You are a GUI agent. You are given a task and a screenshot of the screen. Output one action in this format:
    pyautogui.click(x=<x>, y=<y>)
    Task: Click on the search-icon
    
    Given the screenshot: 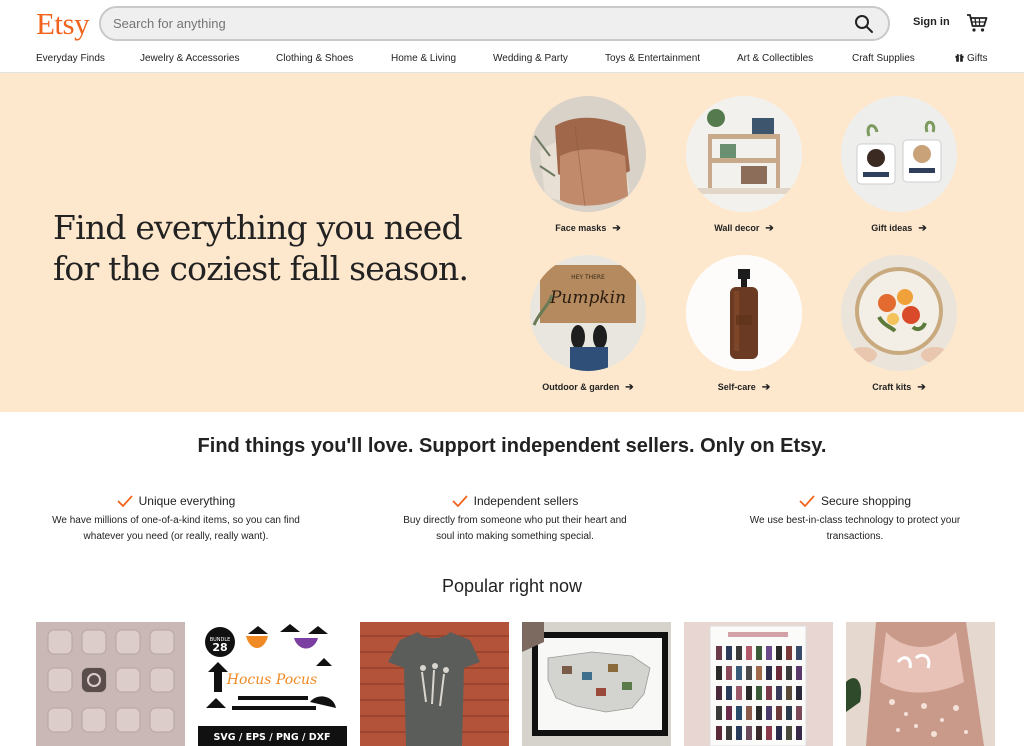 What is the action you would take?
    pyautogui.click(x=864, y=24)
    